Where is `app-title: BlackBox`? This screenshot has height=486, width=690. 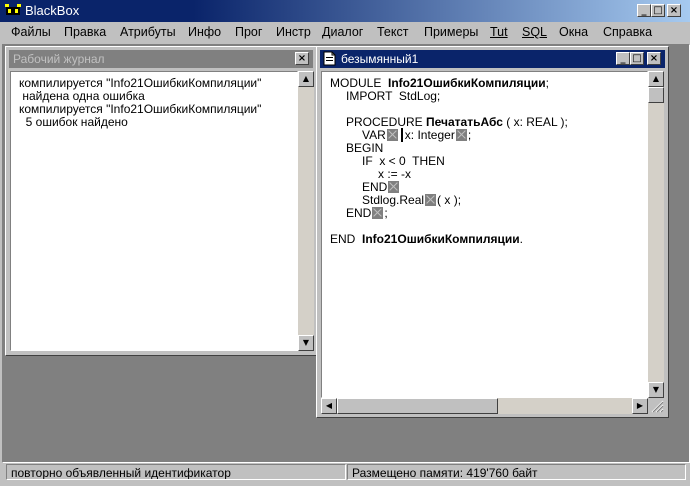
app-title: BlackBox is located at coordinates (52, 10).